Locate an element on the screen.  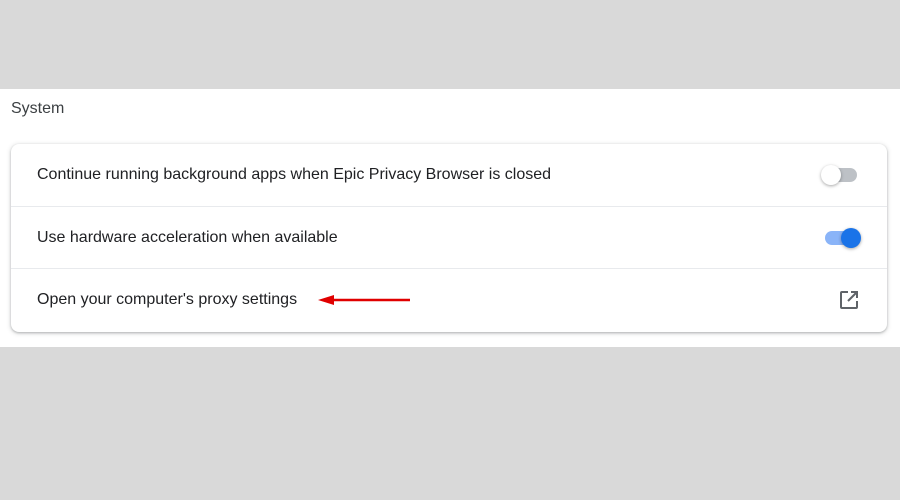
section-title: System is located at coordinates (38, 108).